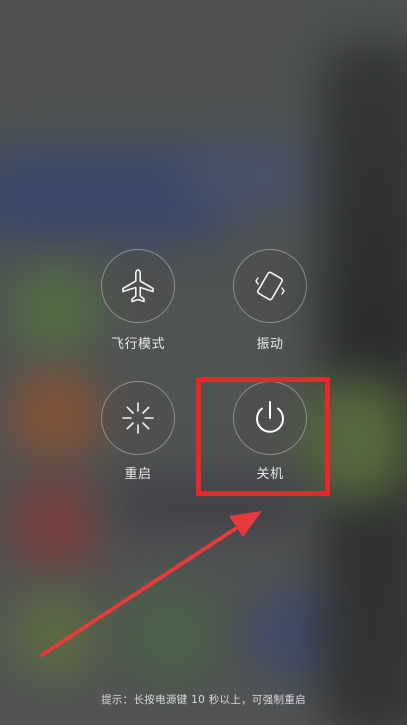  What do you see at coordinates (263, 436) in the screenshot?
I see `shutdown-highlight-box` at bounding box center [263, 436].